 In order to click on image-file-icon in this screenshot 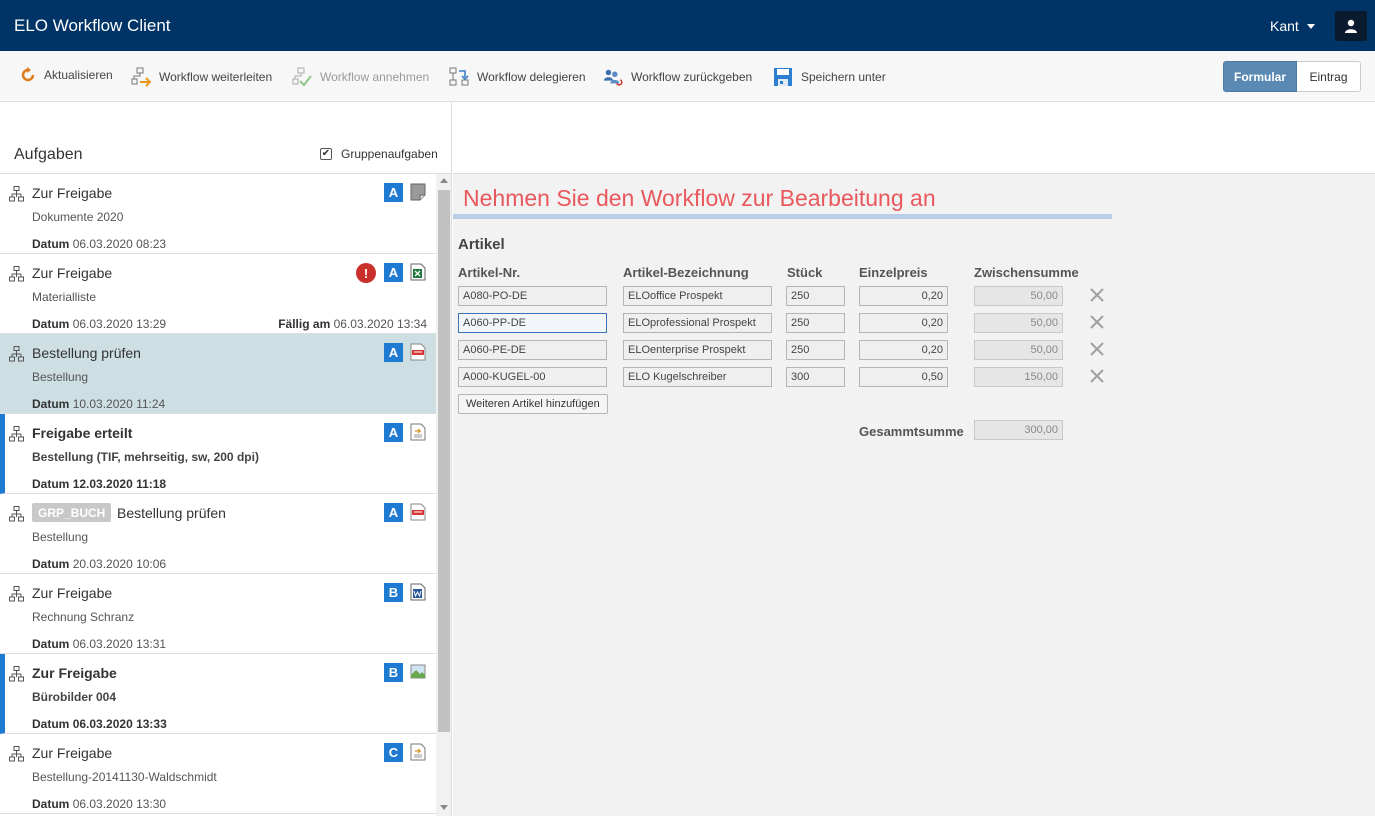, I will do `click(418, 671)`.